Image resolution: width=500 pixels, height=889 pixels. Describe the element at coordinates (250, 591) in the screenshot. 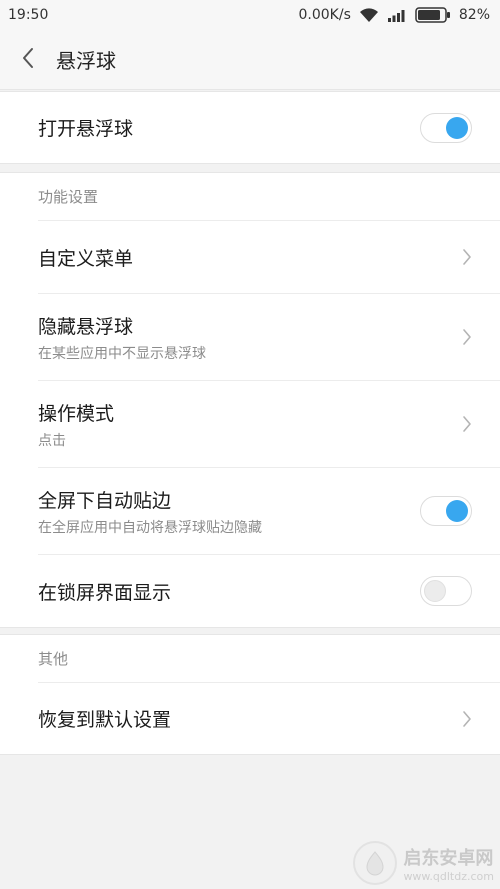

I see `lockscreen-display-row: 在锁屏界面显示` at that location.